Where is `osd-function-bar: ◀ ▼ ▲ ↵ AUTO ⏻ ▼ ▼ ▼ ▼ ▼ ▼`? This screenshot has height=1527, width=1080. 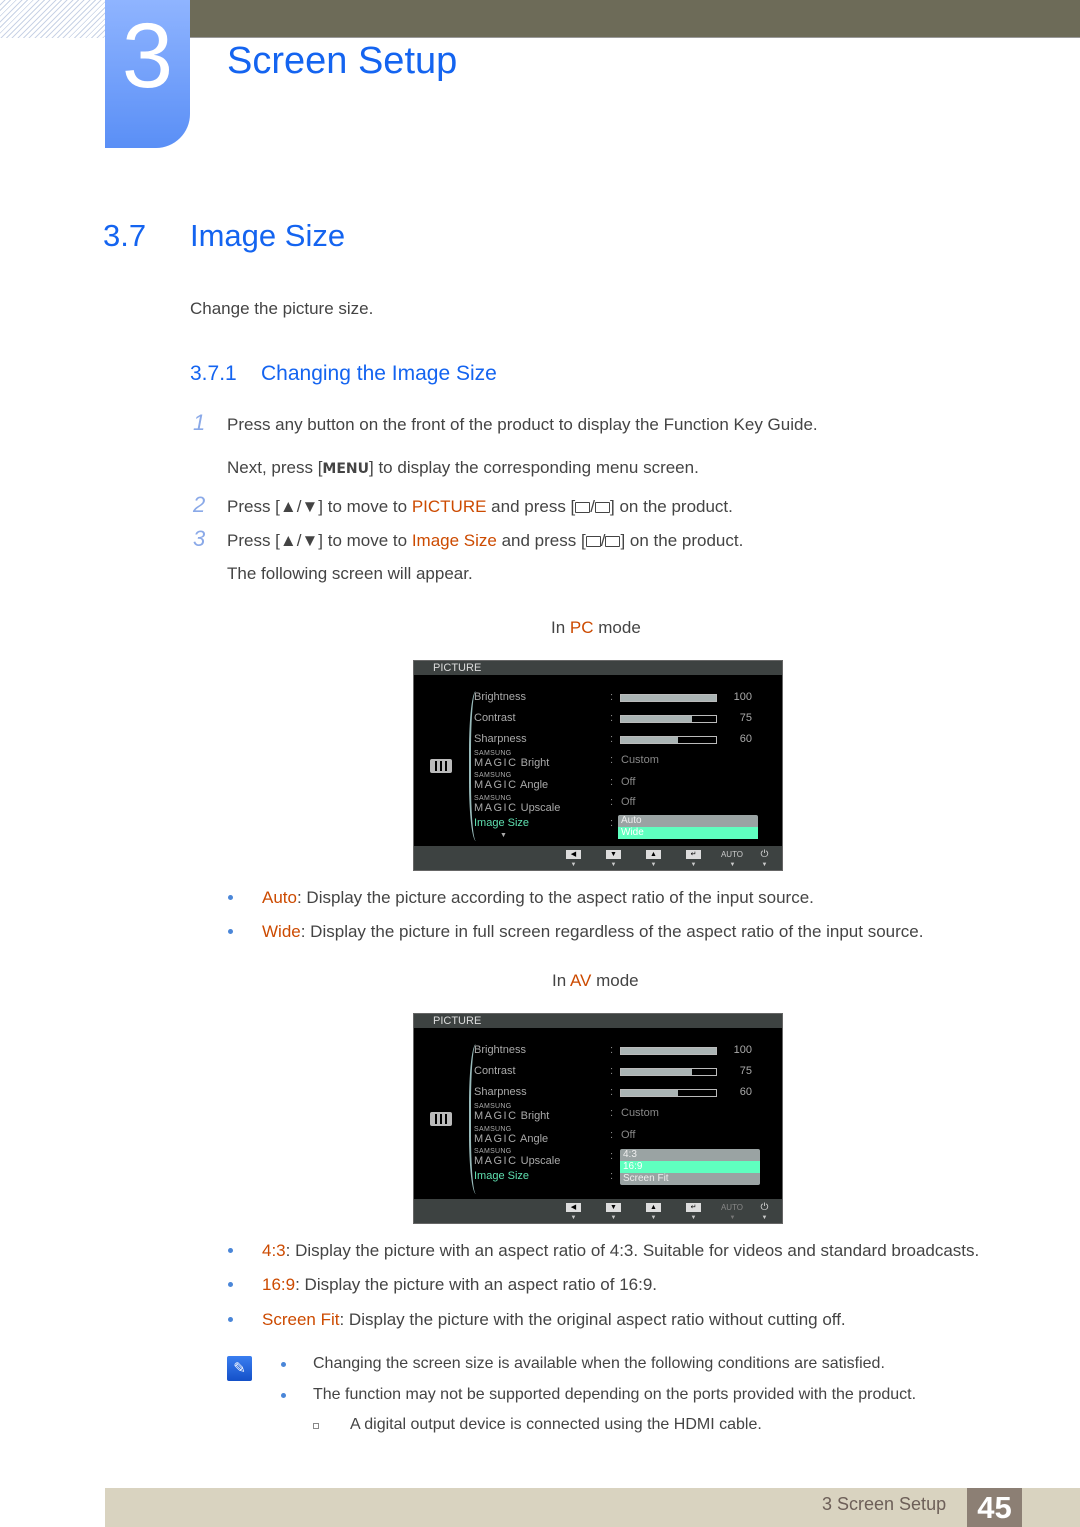 osd-function-bar: ◀ ▼ ▲ ↵ AUTO ⏻ ▼ ▼ ▼ ▼ ▼ ▼ is located at coordinates (598, 1211).